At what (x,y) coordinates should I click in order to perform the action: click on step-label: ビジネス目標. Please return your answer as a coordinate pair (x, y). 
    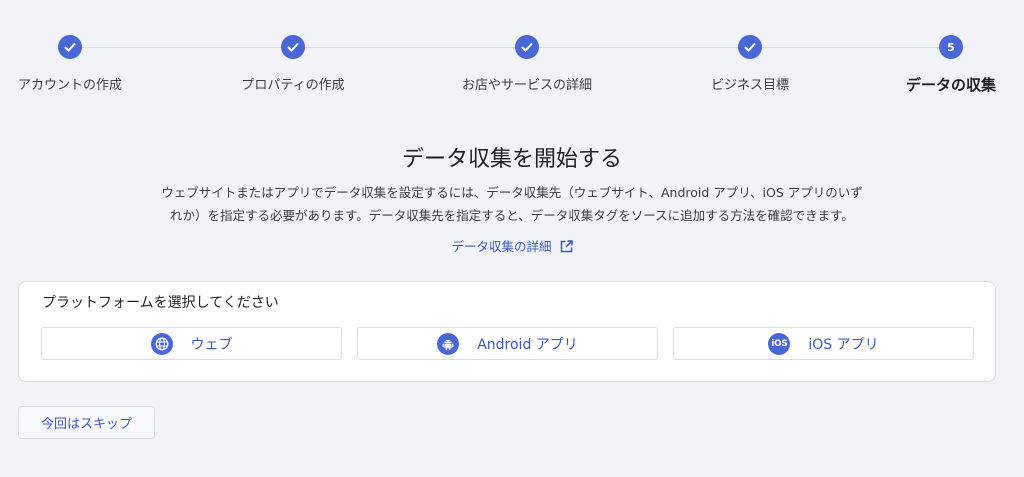
    Looking at the image, I should click on (749, 85).